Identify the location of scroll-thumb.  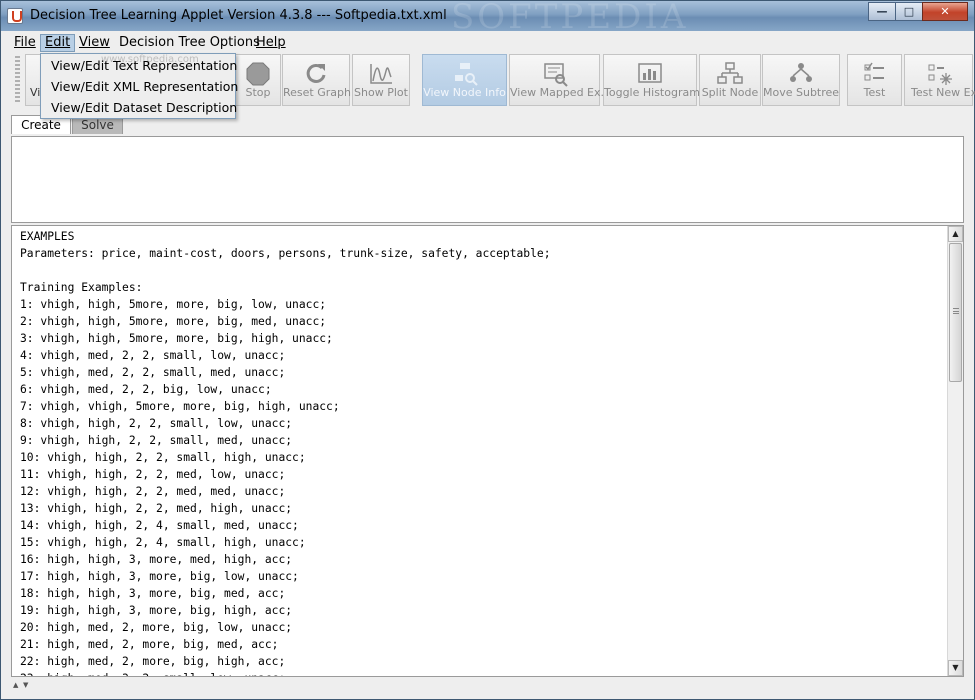
(955, 312).